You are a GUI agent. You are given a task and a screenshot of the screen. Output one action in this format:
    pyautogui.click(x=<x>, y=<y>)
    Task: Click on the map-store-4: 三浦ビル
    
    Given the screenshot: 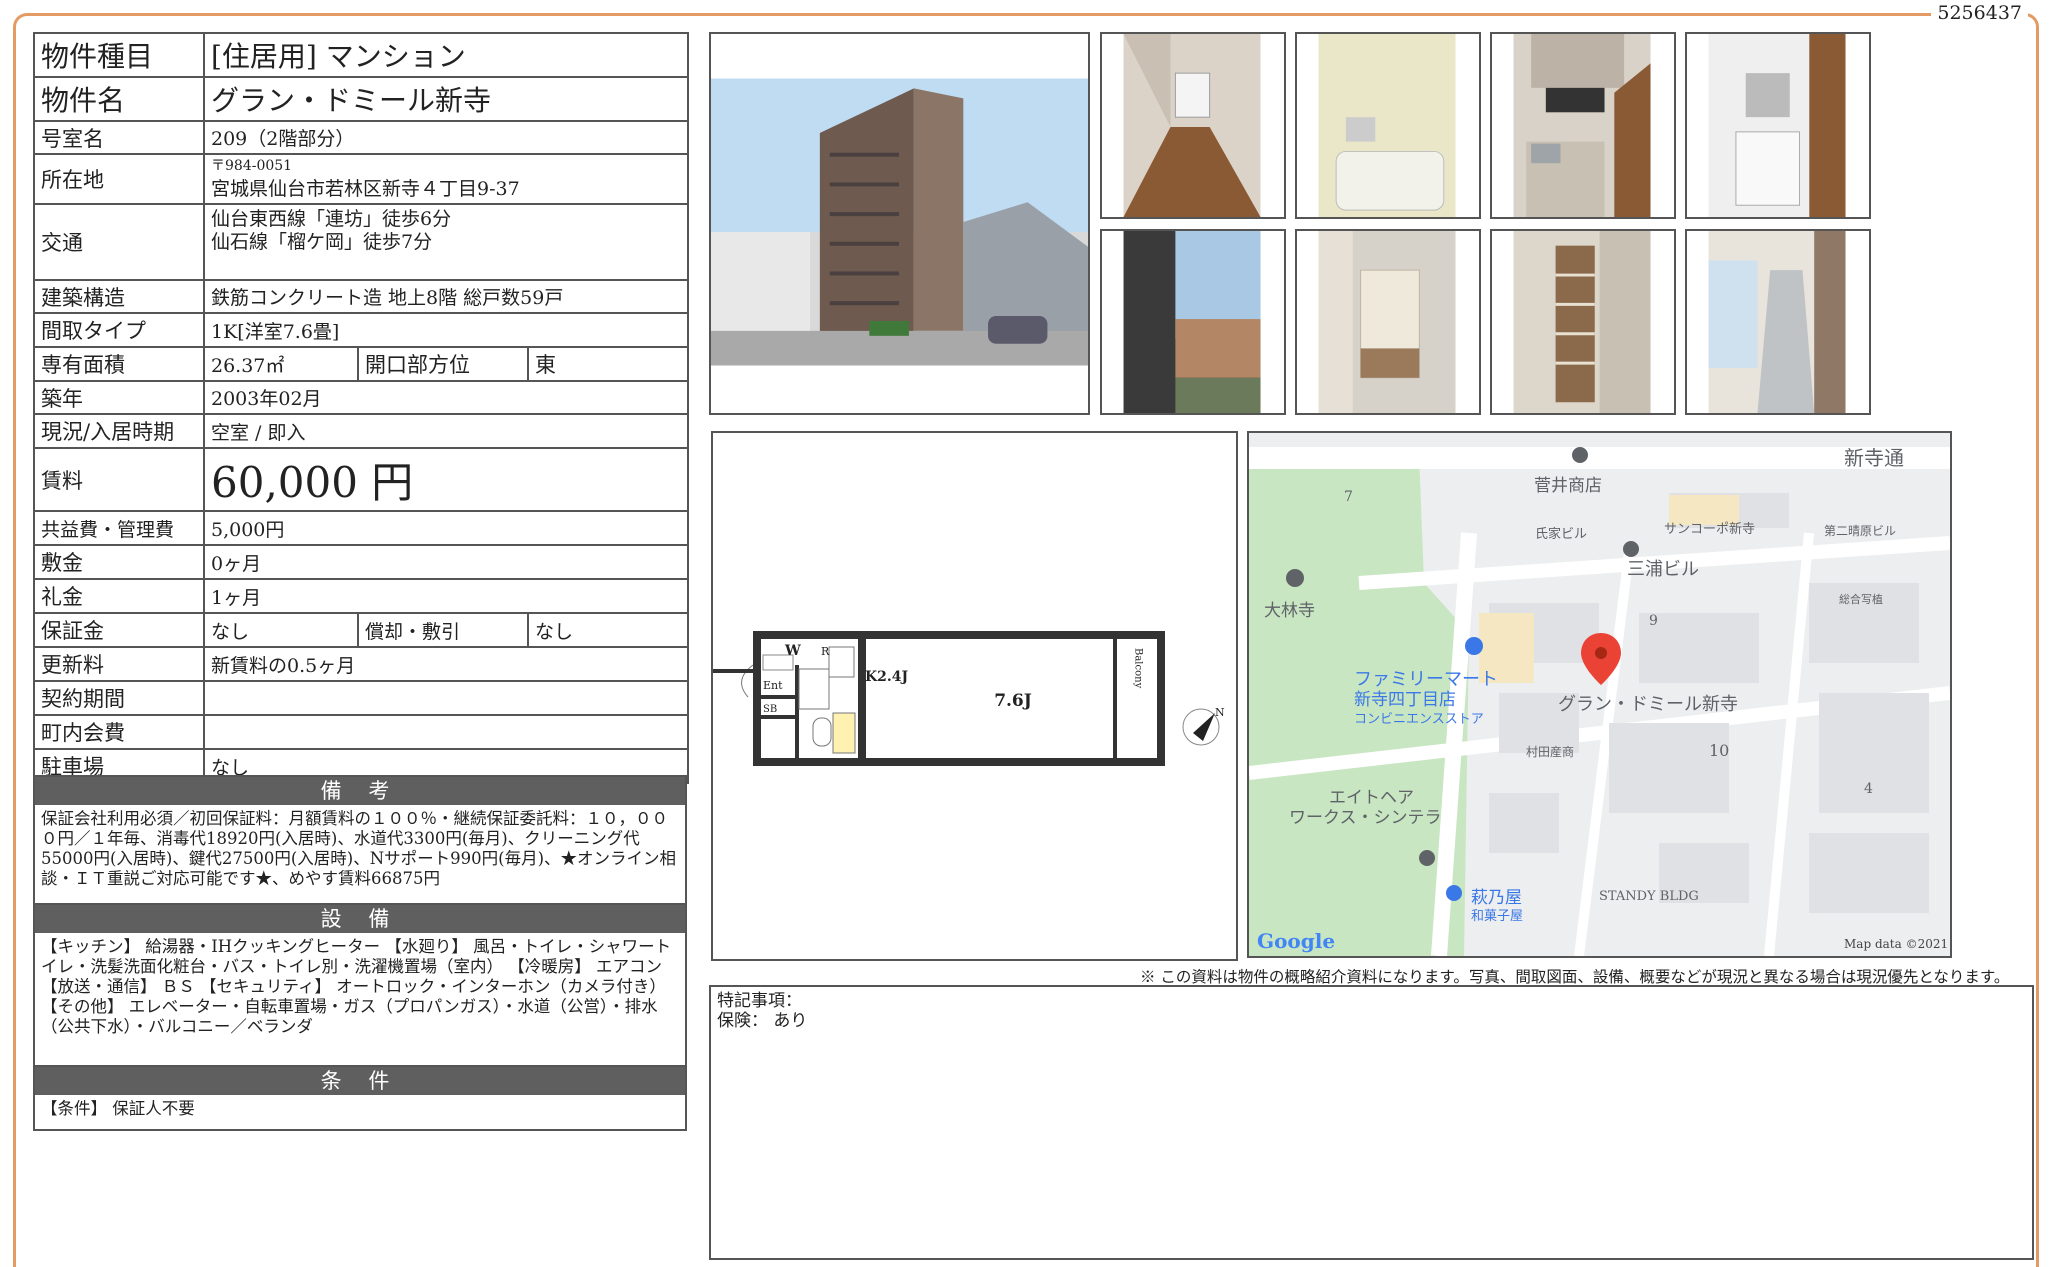 What is the action you would take?
    pyautogui.click(x=1663, y=569)
    